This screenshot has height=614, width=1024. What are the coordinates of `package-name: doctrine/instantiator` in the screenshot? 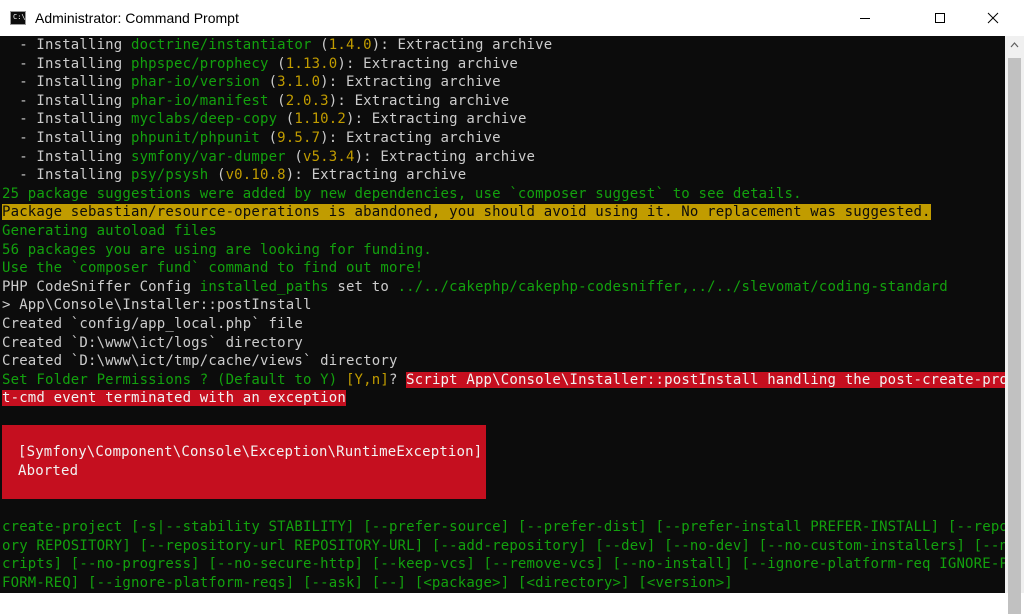 It's located at (221, 45).